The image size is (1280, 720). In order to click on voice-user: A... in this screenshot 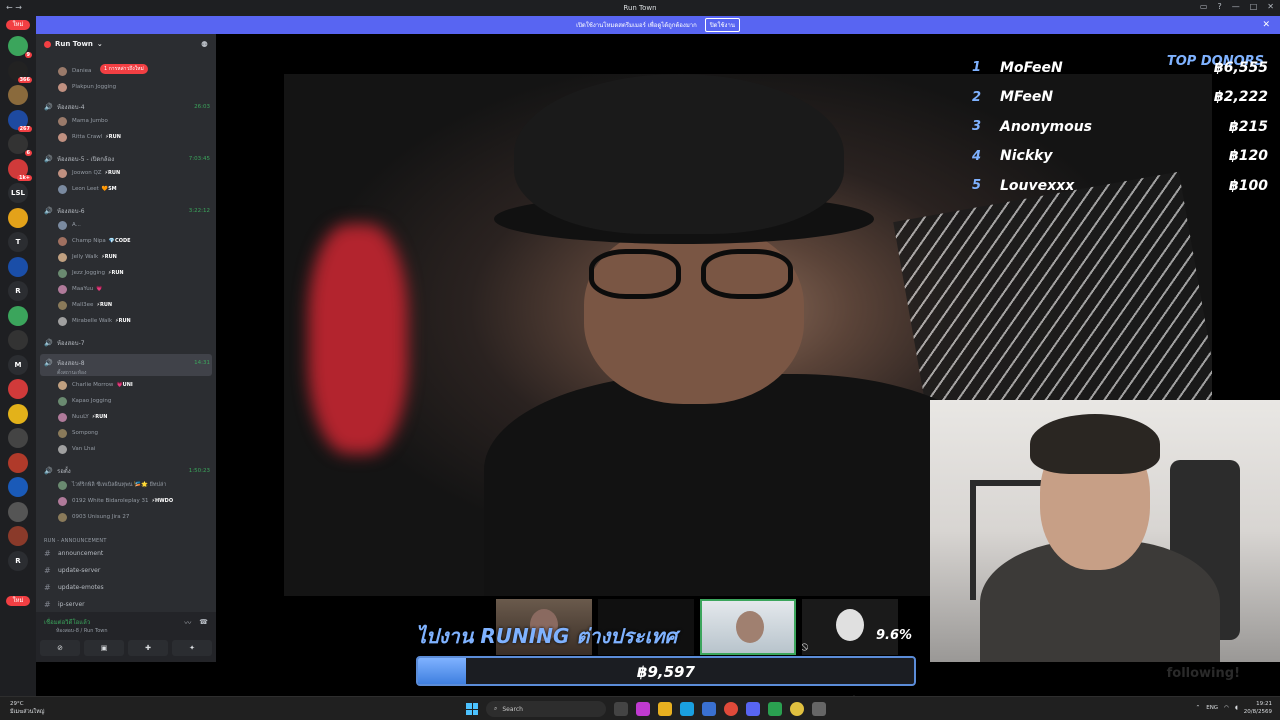, I will do `click(134, 225)`.